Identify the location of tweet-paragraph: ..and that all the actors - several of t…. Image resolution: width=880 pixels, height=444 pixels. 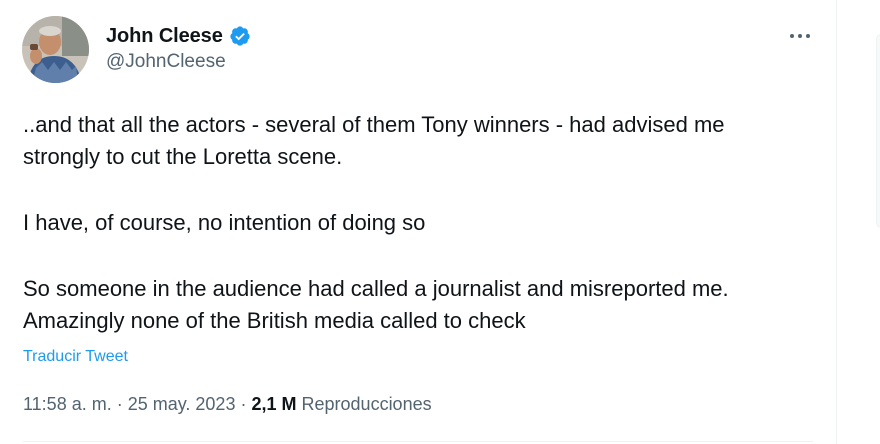
(374, 140).